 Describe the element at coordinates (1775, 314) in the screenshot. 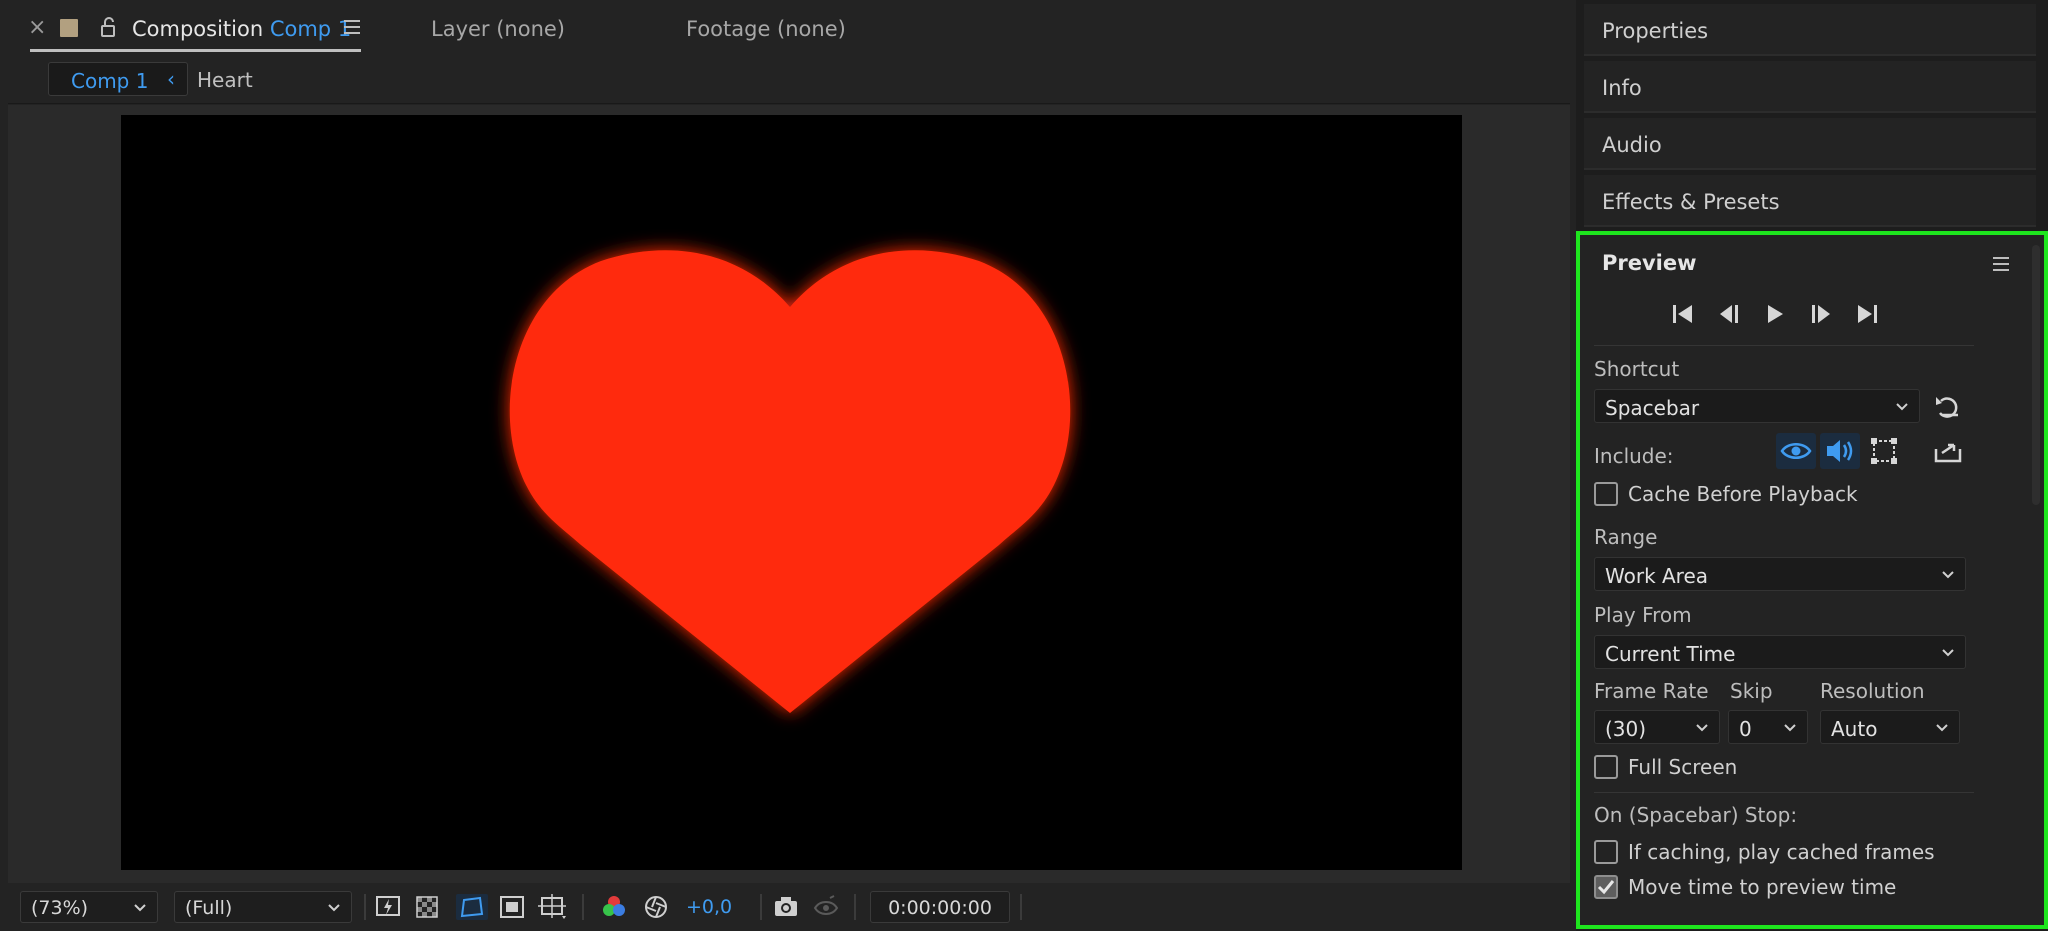

I see `play-icon` at that location.